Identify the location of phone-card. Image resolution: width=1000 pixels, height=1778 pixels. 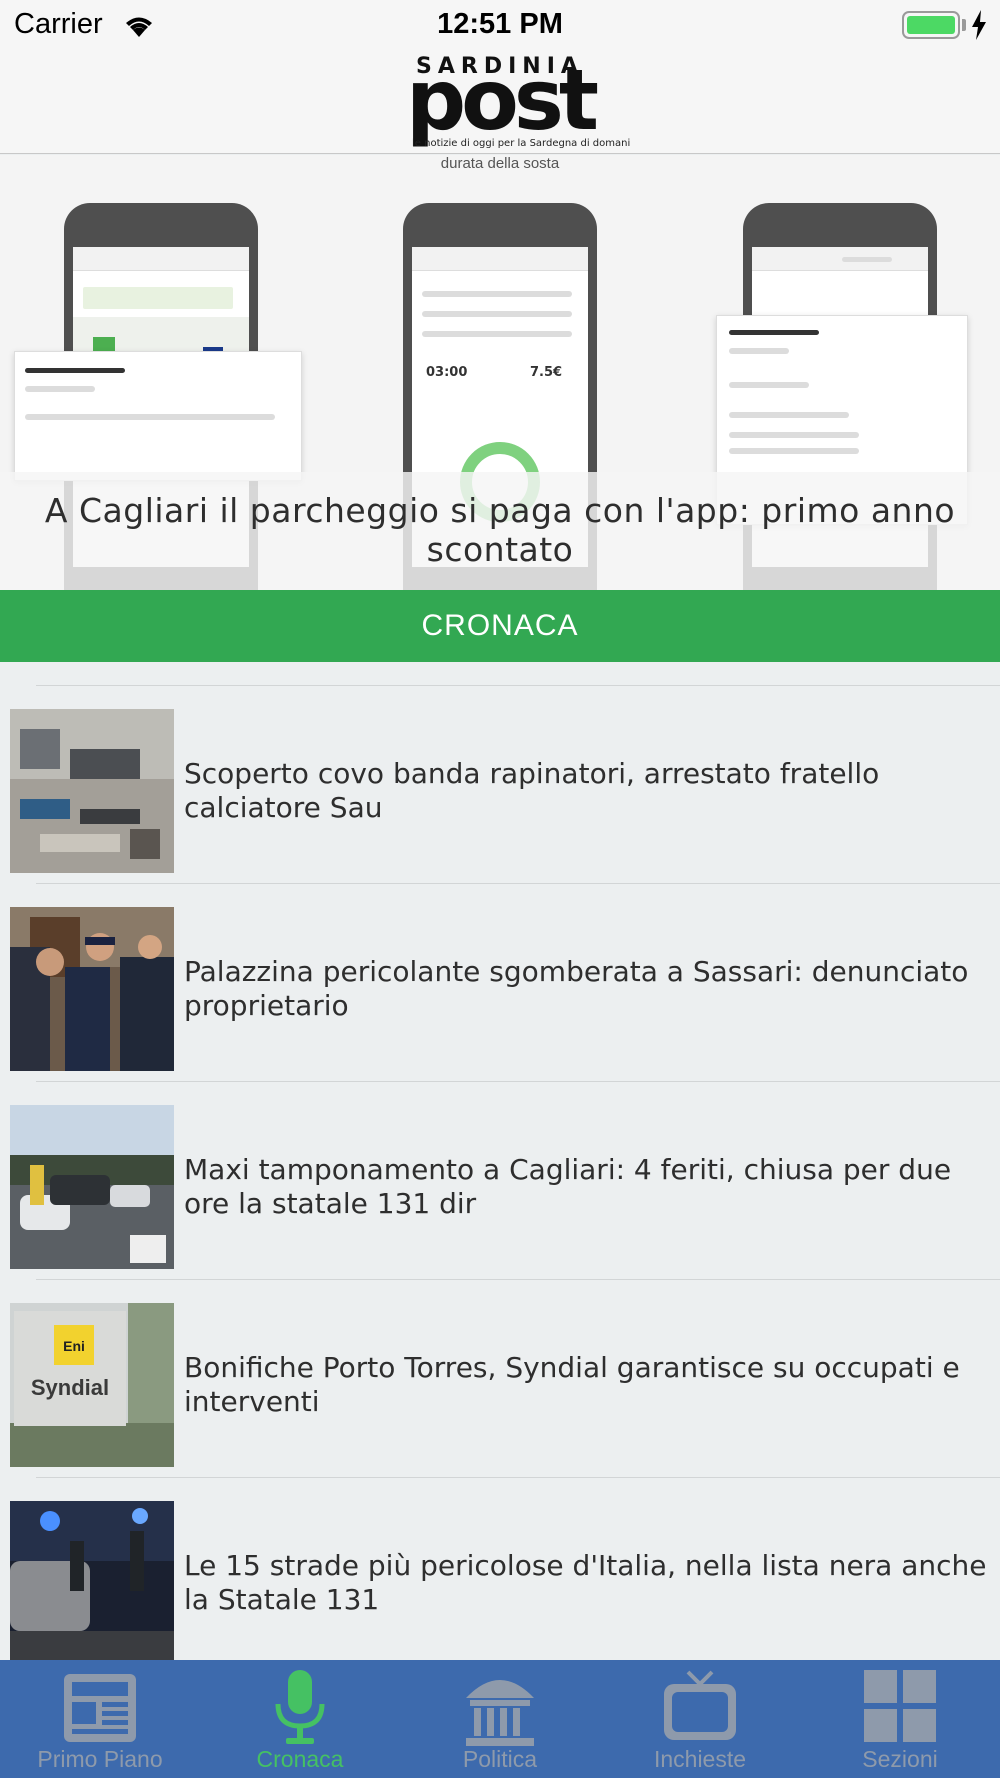
(158, 416).